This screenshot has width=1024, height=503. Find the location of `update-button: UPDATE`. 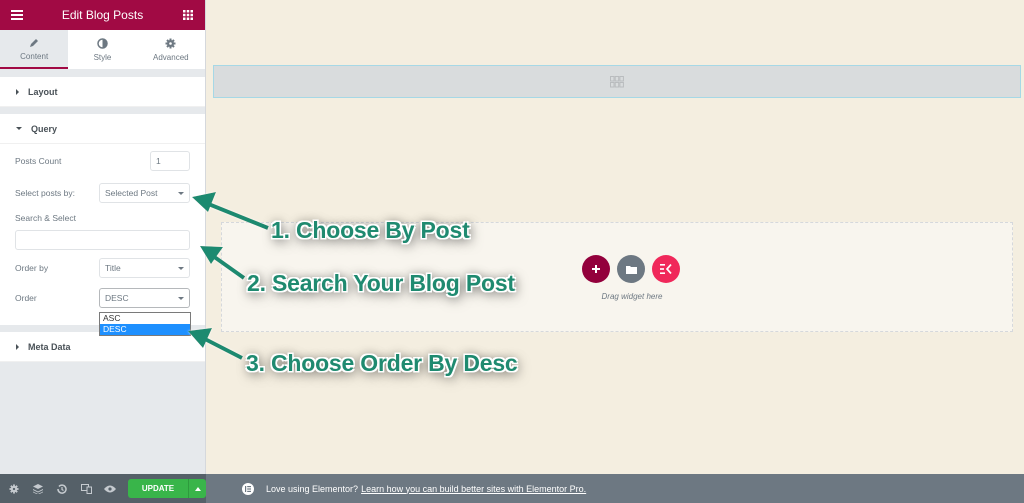

update-button: UPDATE is located at coordinates (158, 488).